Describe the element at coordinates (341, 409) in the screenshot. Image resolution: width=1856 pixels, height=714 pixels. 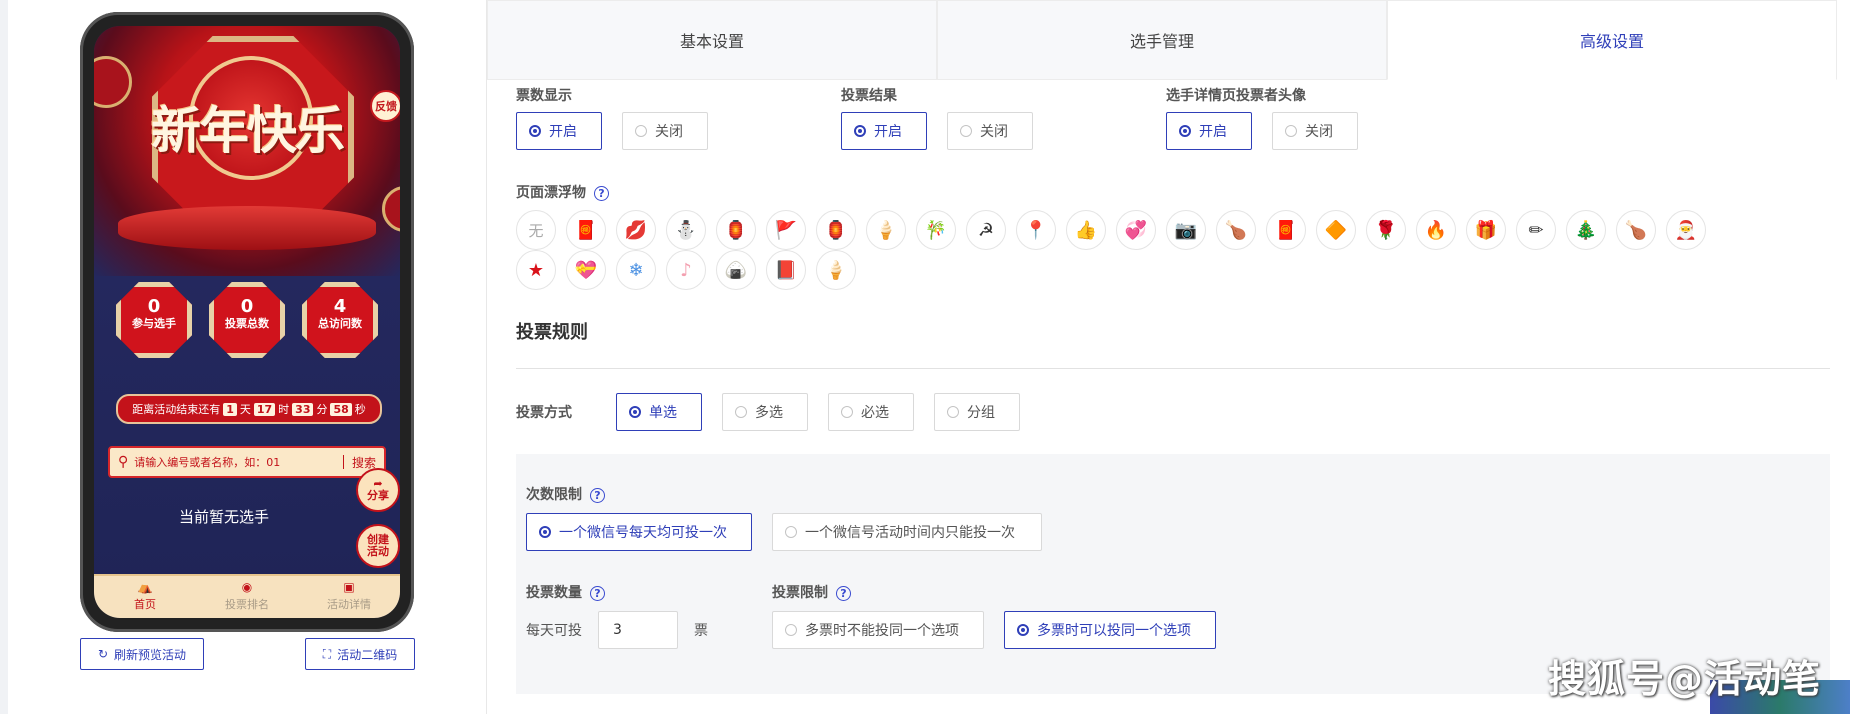
I see `countdown-seconds: 58` at that location.